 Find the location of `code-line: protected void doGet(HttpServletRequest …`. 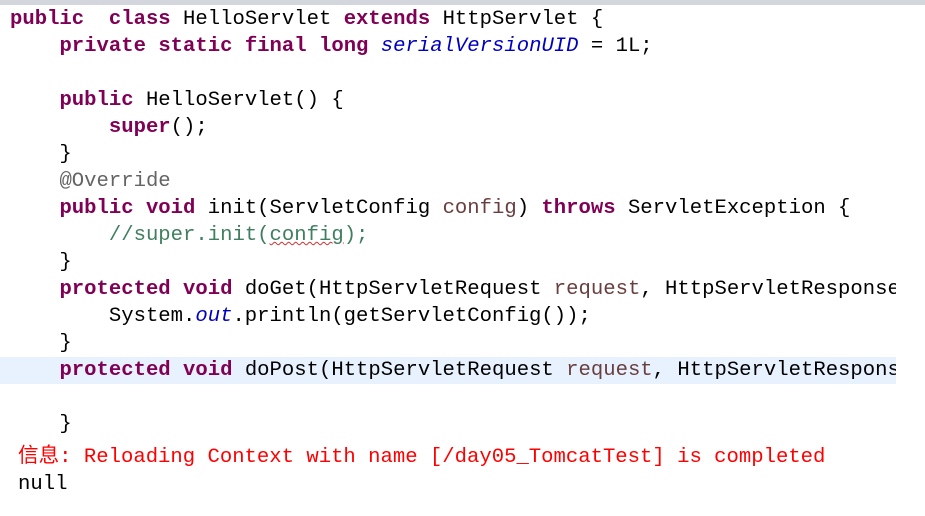

code-line: protected void doGet(HttpServletRequest … is located at coordinates (448, 289).